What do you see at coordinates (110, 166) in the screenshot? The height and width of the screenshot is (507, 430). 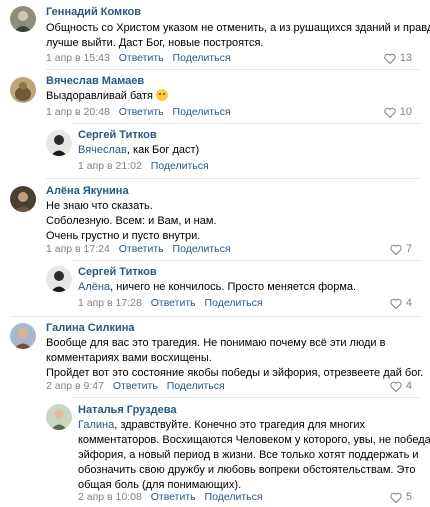 I see `comment-date: 1 апр в 21:02` at bounding box center [110, 166].